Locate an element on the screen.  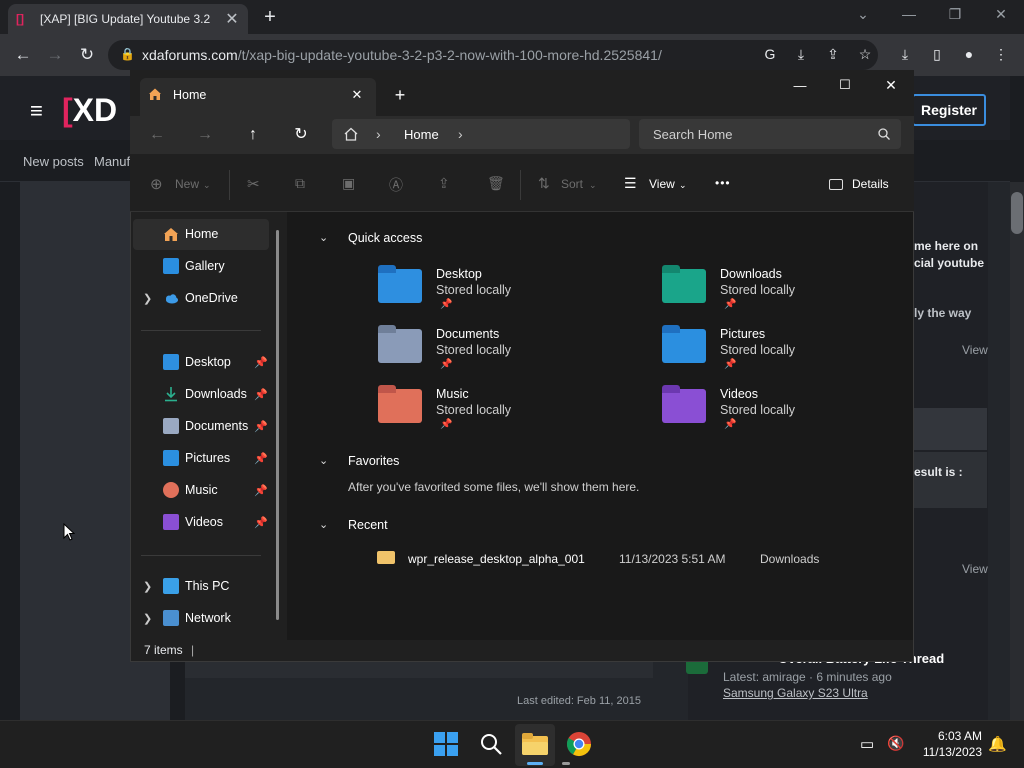
volume-muted-icon: 🔇 is located at coordinates (895, 743).